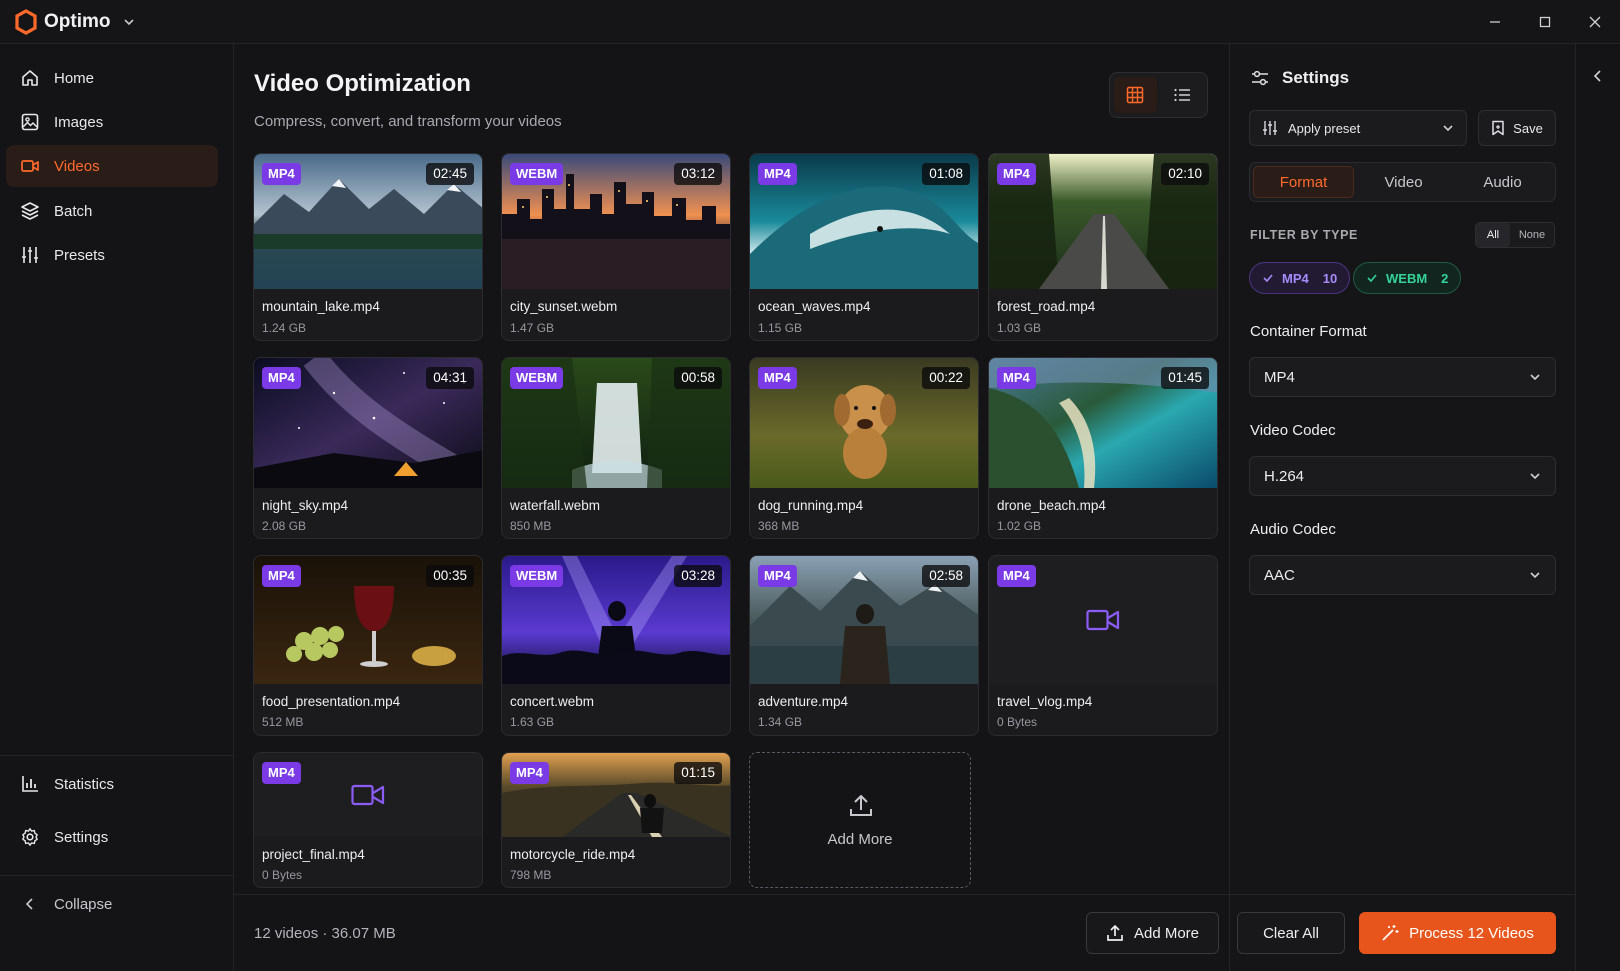 The image size is (1620, 971). I want to click on sidebar-item-label: Statistics, so click(84, 784).